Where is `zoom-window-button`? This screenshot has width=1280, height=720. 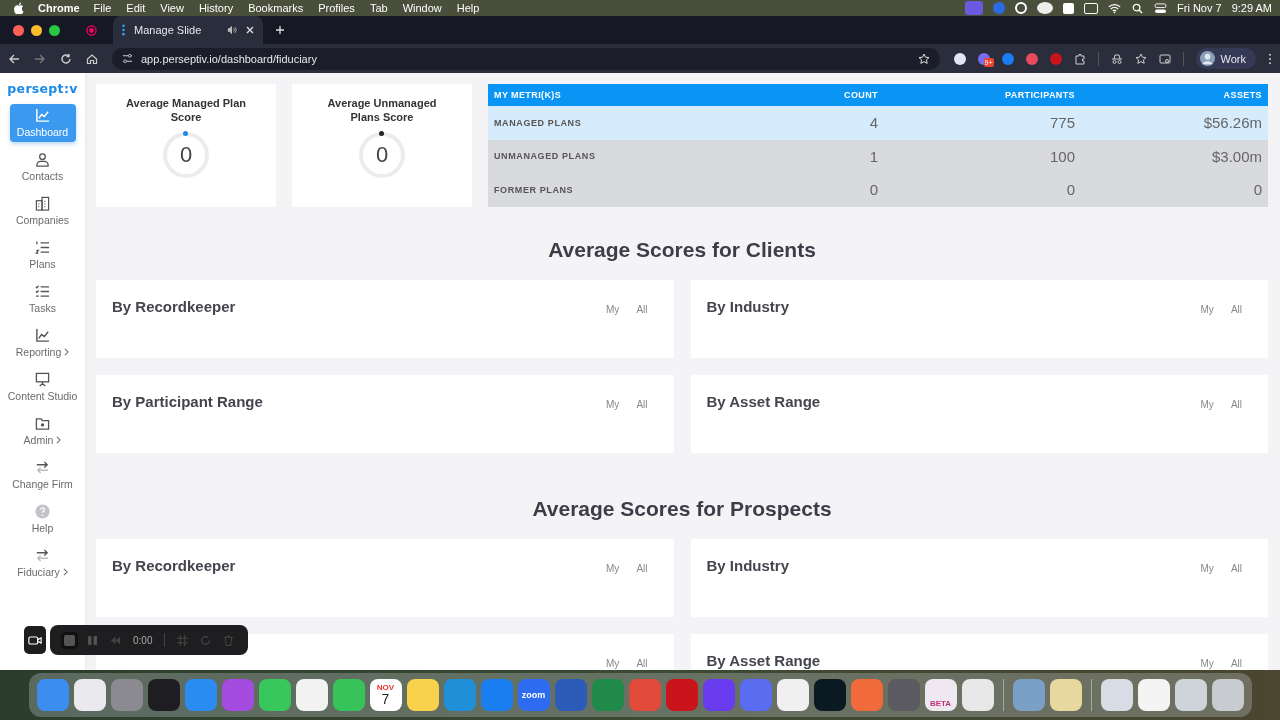
zoom-window-button is located at coordinates (54, 30).